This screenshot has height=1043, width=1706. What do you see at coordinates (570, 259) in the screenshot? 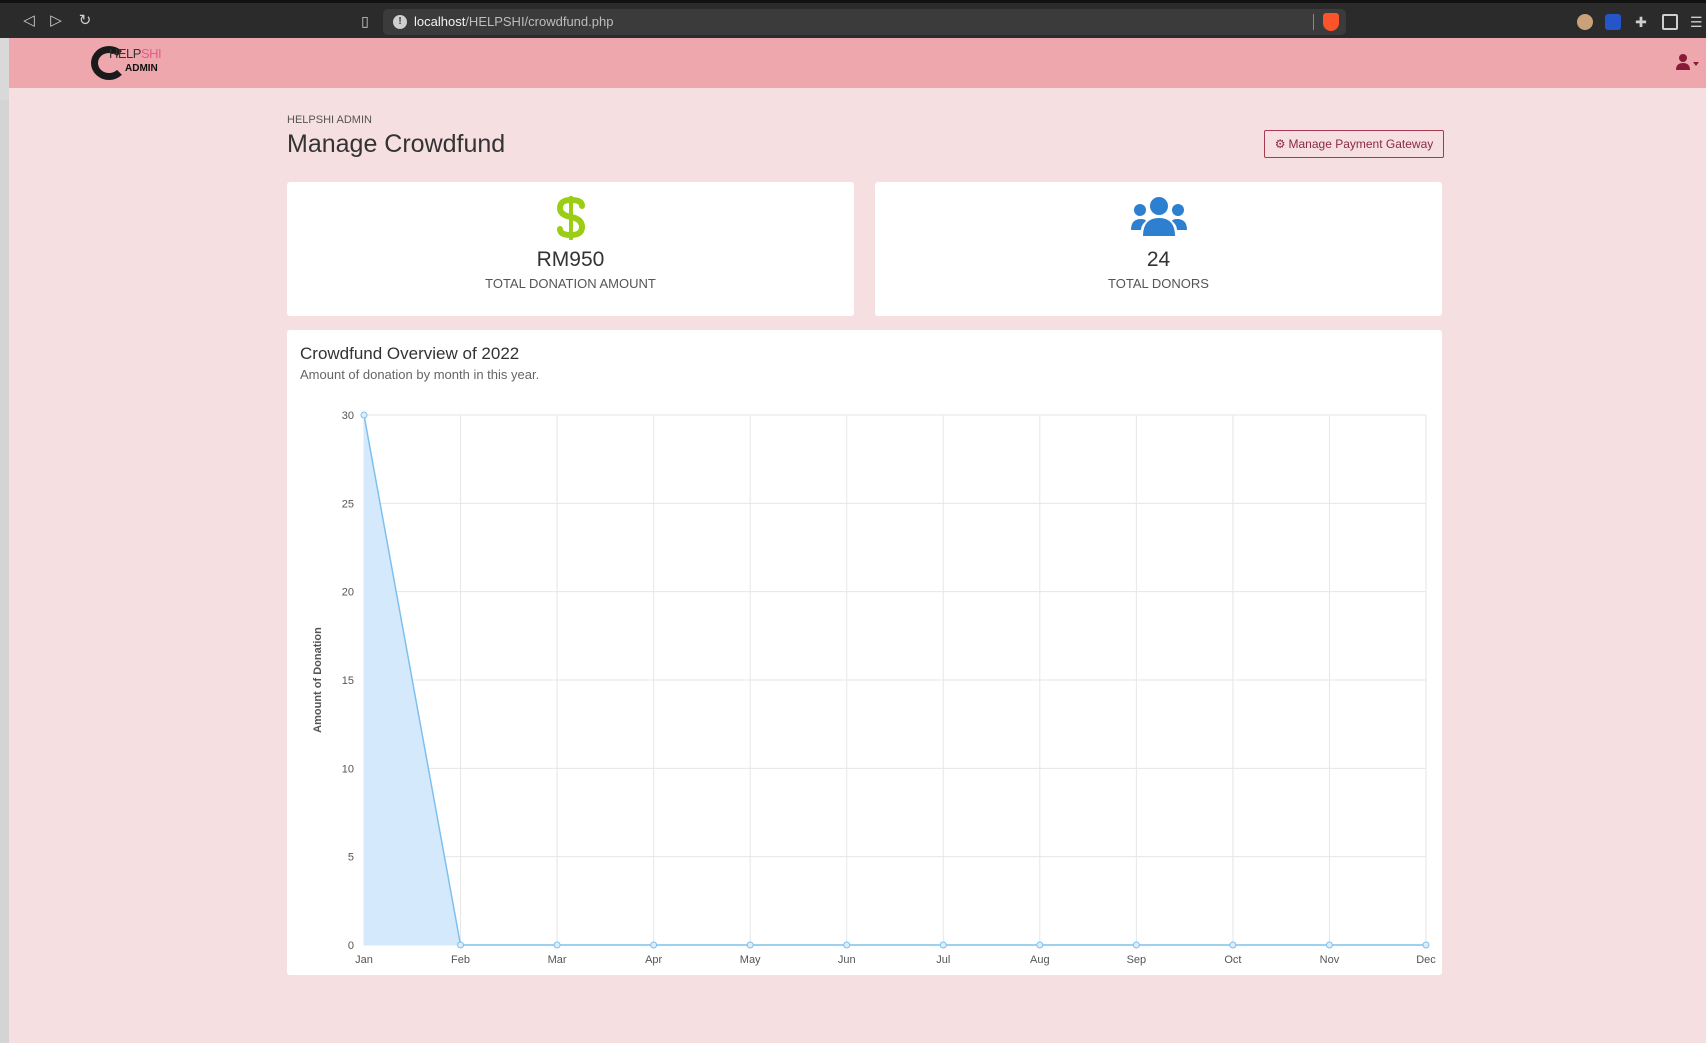
I see `total-donation-value: RM950` at bounding box center [570, 259].